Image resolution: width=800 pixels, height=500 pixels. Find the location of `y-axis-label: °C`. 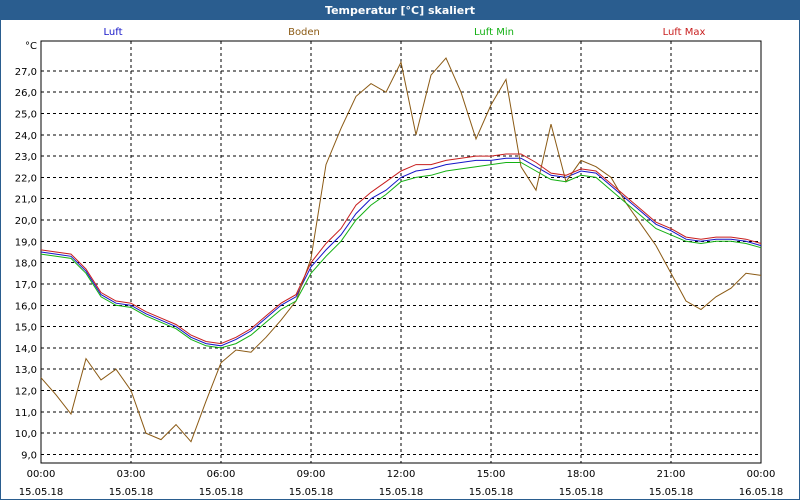

y-axis-label: °C is located at coordinates (31, 46).